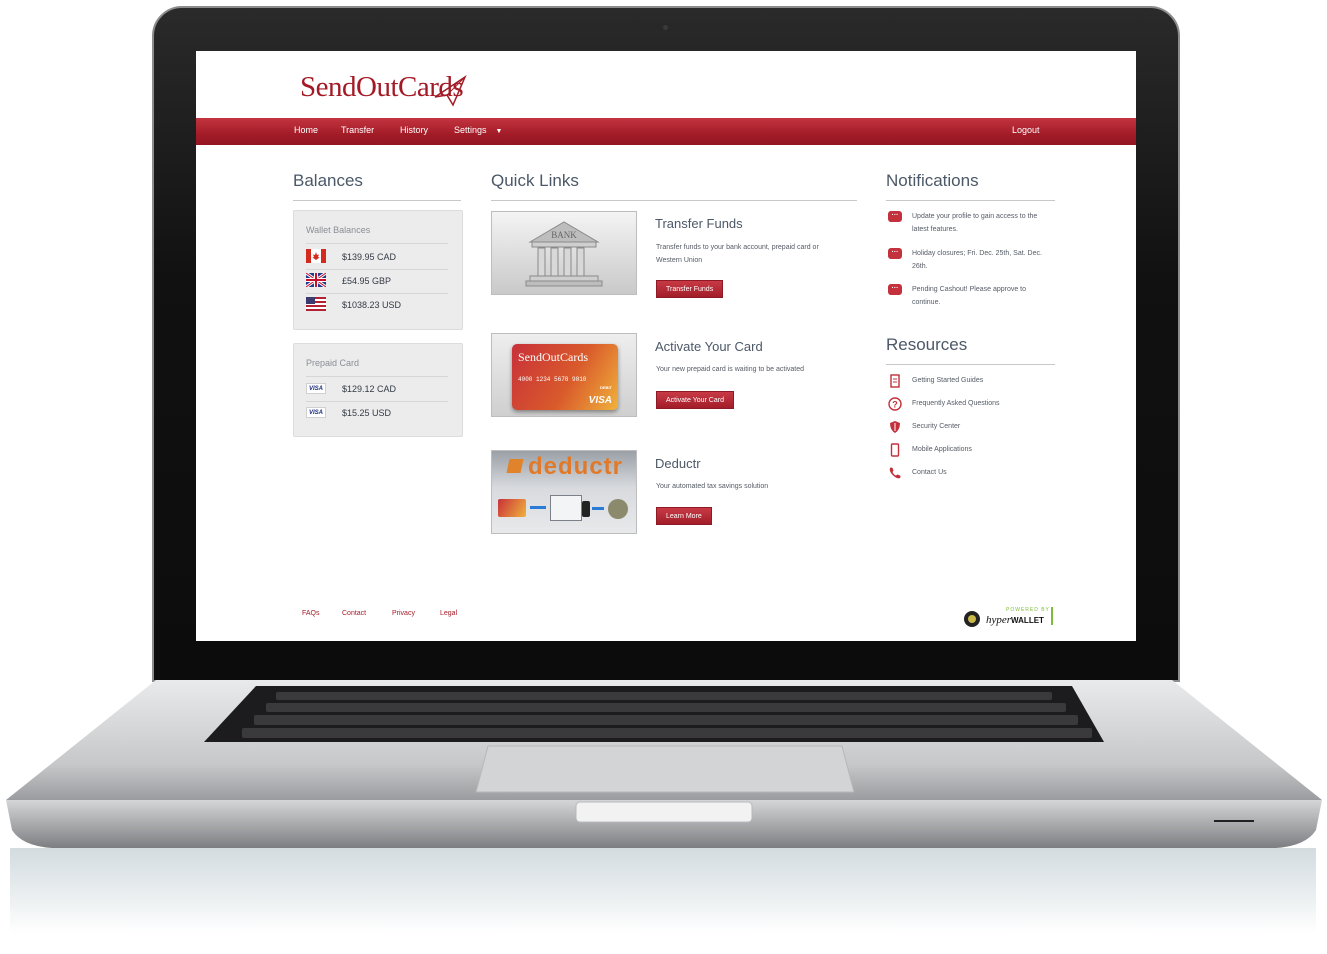  What do you see at coordinates (403, 613) in the screenshot?
I see `footer-privacy-link: Privacy` at bounding box center [403, 613].